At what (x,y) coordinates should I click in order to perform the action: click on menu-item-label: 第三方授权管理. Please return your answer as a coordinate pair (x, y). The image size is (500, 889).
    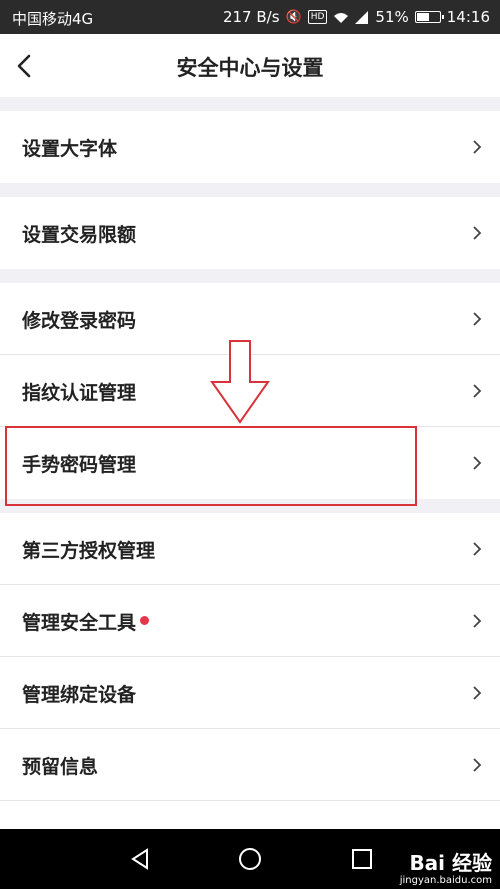
    Looking at the image, I should click on (89, 551).